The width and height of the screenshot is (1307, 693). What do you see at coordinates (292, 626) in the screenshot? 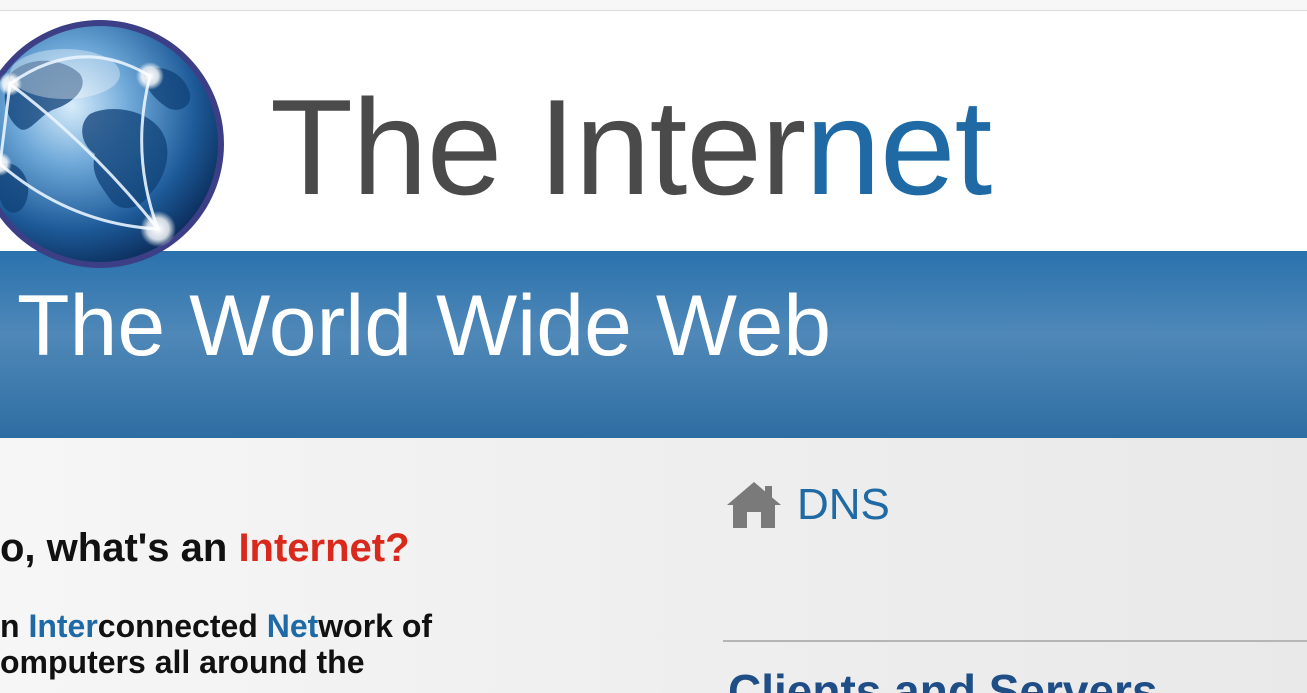
I see `para-line1-net: Net` at bounding box center [292, 626].